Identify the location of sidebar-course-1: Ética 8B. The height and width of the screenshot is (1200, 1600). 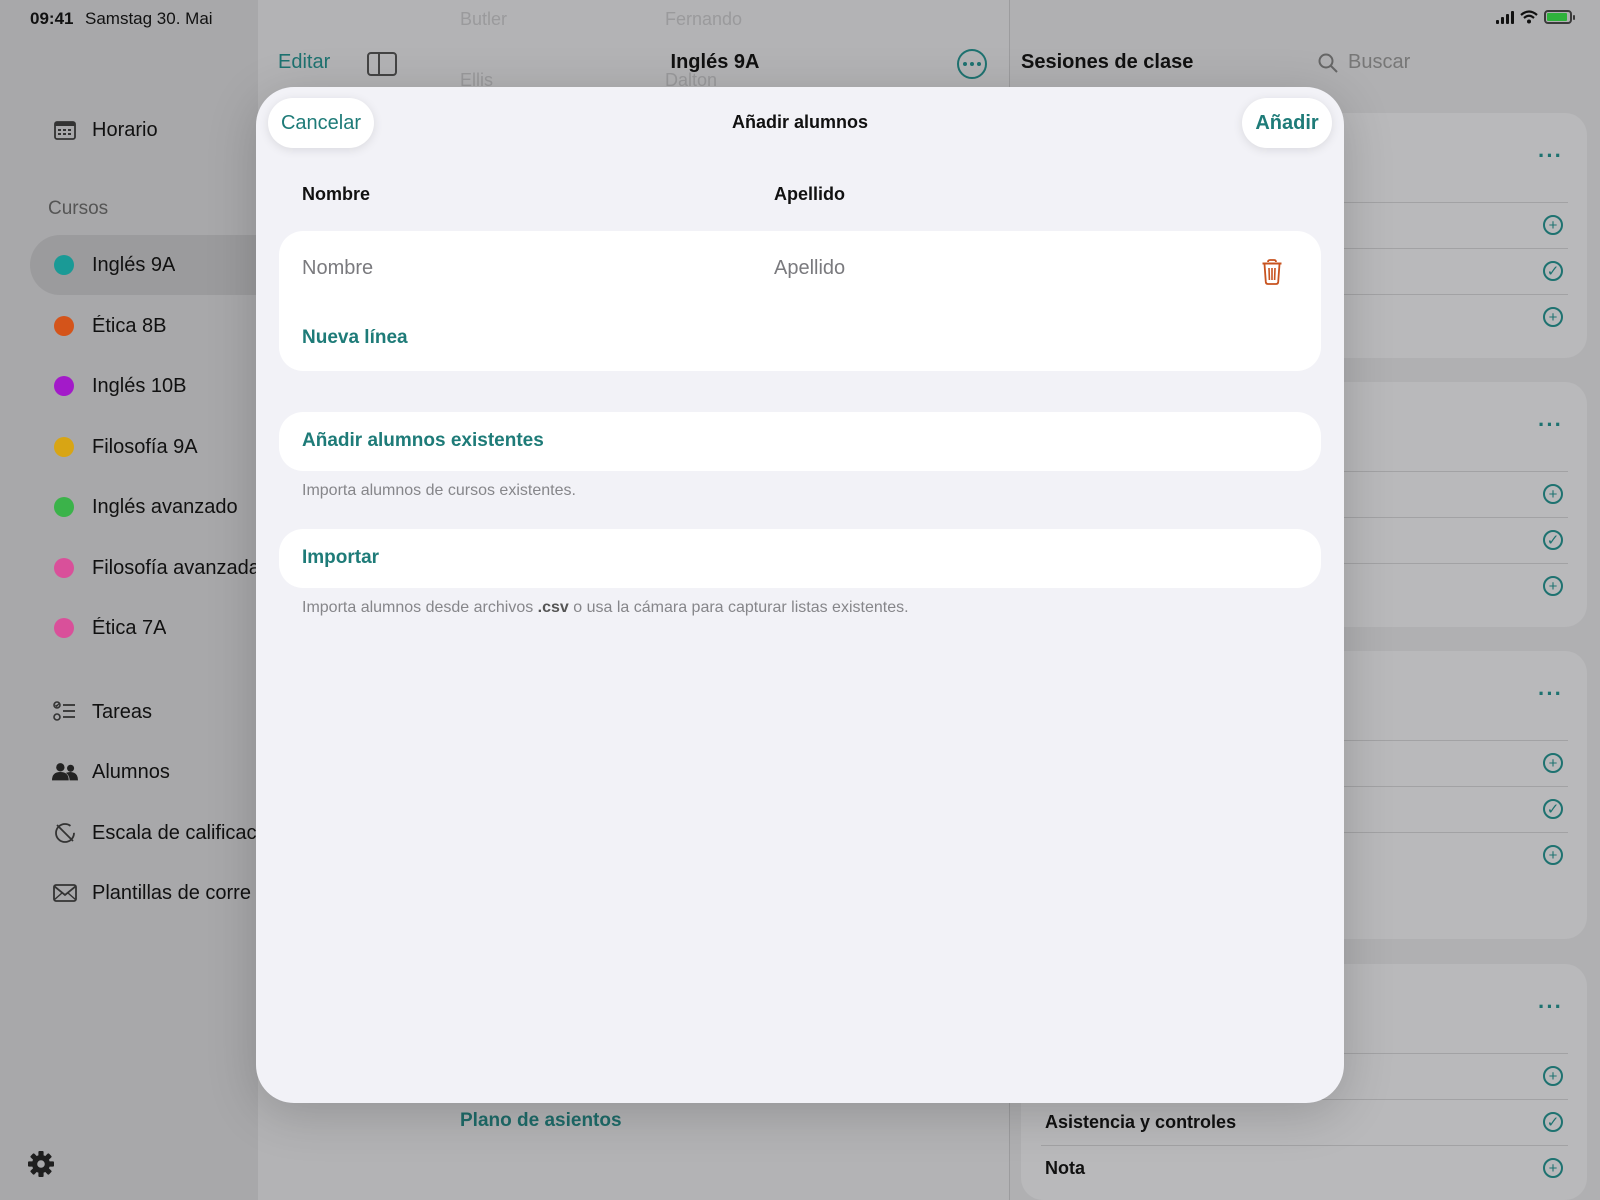
(150, 326).